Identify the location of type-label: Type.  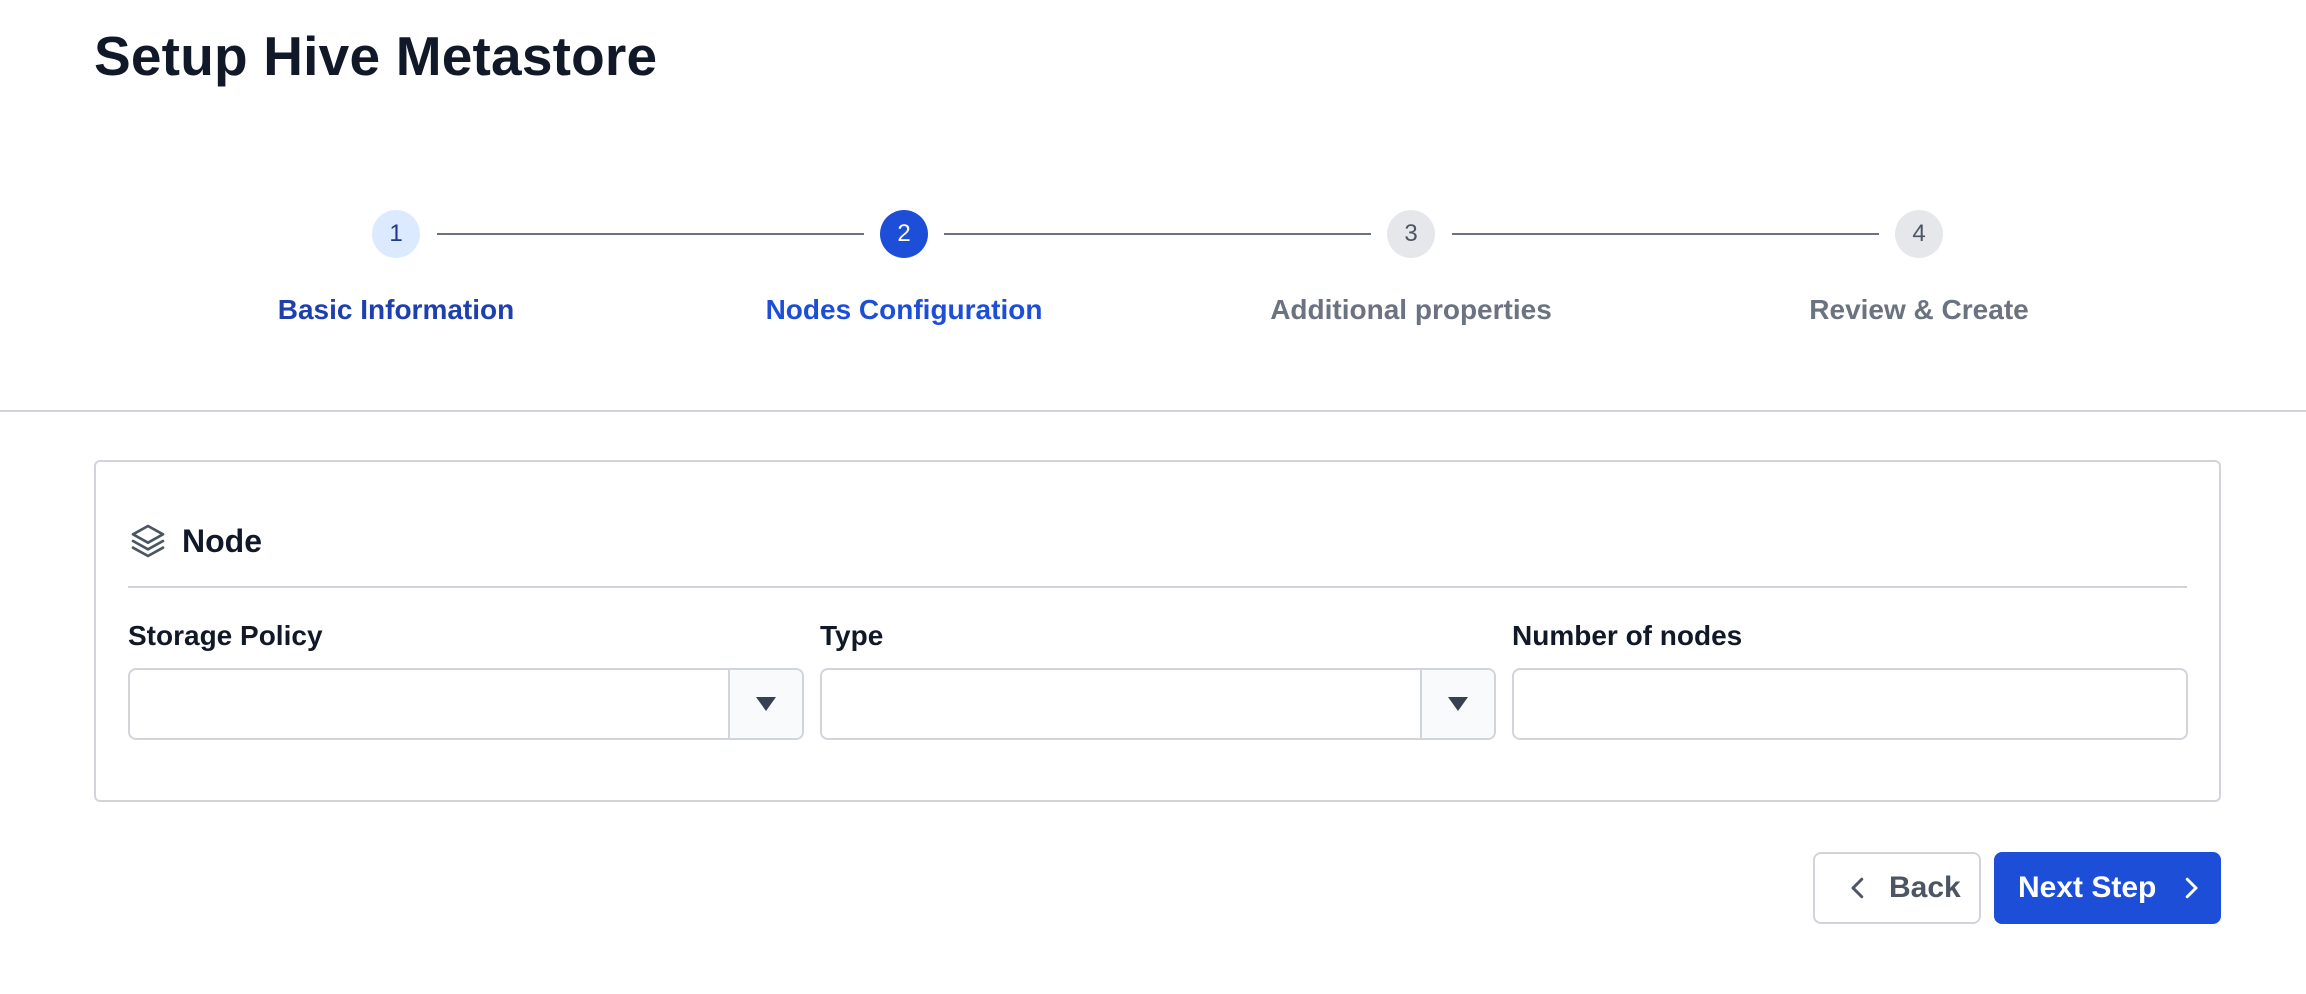
(852, 635).